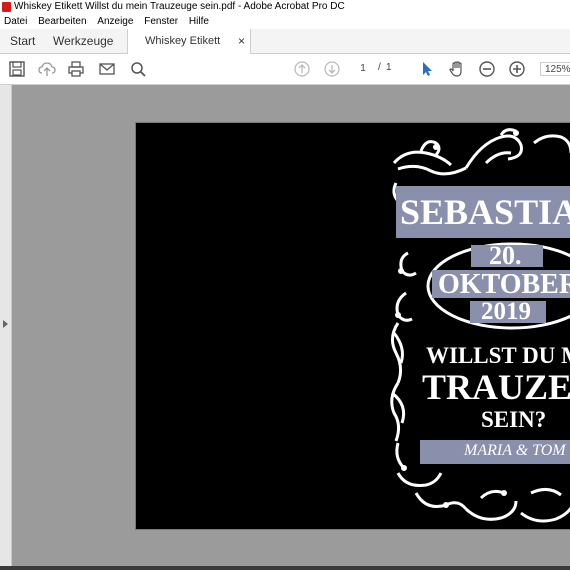 The image size is (570, 570). I want to click on name-text: SEBASTIAN, so click(485, 212).